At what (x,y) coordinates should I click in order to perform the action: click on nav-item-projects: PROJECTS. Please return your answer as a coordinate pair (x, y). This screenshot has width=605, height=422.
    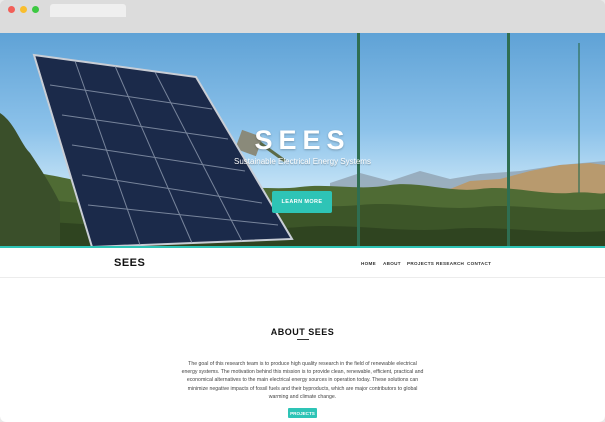
    Looking at the image, I should click on (420, 263).